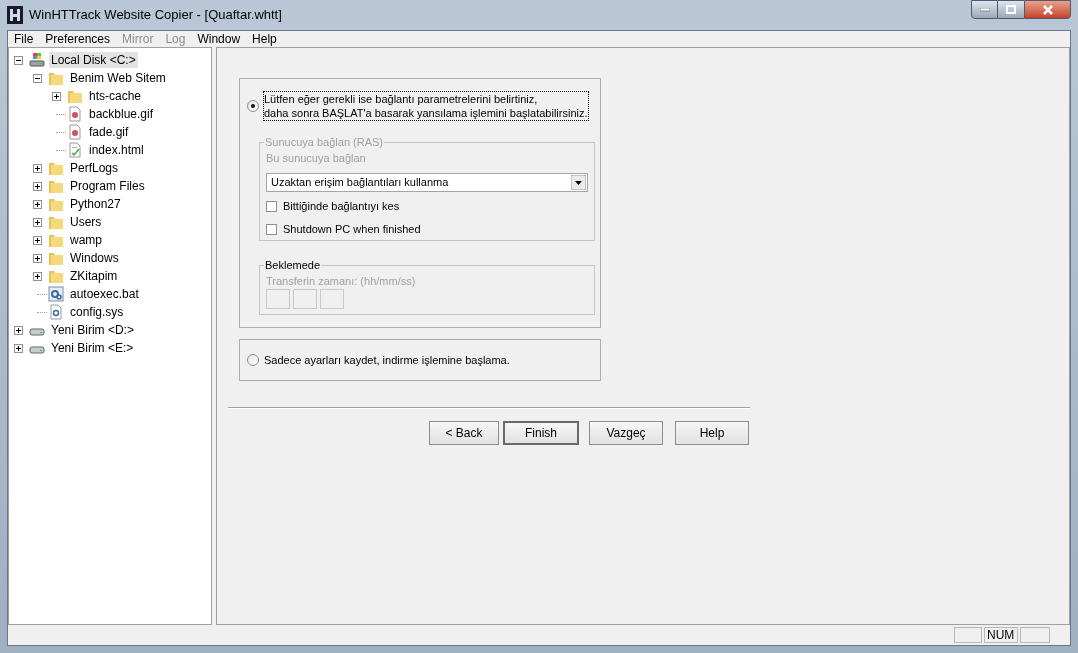 The image size is (1078, 653). What do you see at coordinates (78, 39) in the screenshot?
I see `menu-item: Preferences` at bounding box center [78, 39].